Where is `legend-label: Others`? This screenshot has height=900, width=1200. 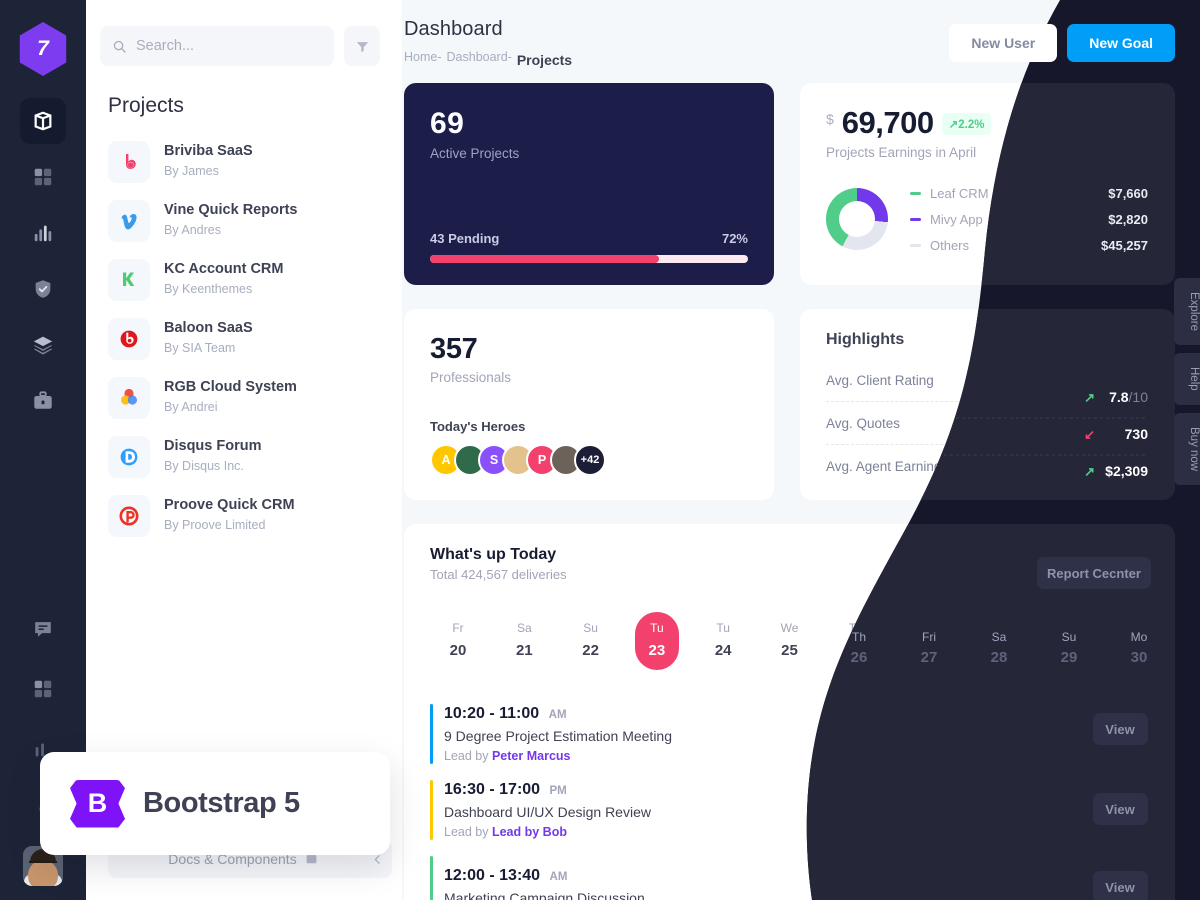 legend-label: Others is located at coordinates (950, 245).